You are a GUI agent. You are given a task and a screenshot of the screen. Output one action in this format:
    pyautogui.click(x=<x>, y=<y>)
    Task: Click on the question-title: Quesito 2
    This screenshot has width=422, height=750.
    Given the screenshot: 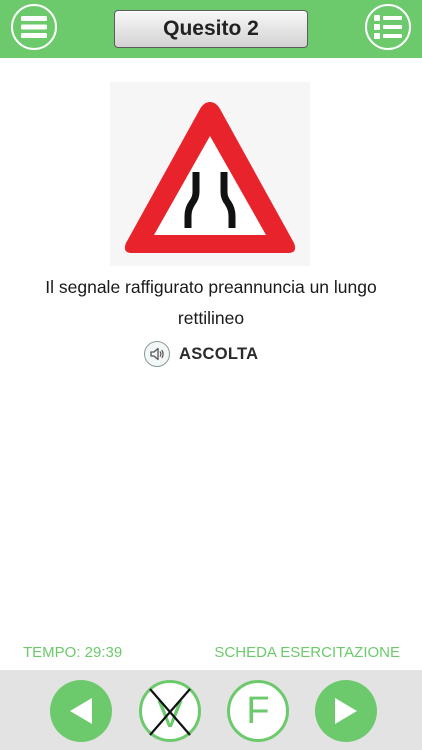 What is the action you would take?
    pyautogui.click(x=211, y=29)
    